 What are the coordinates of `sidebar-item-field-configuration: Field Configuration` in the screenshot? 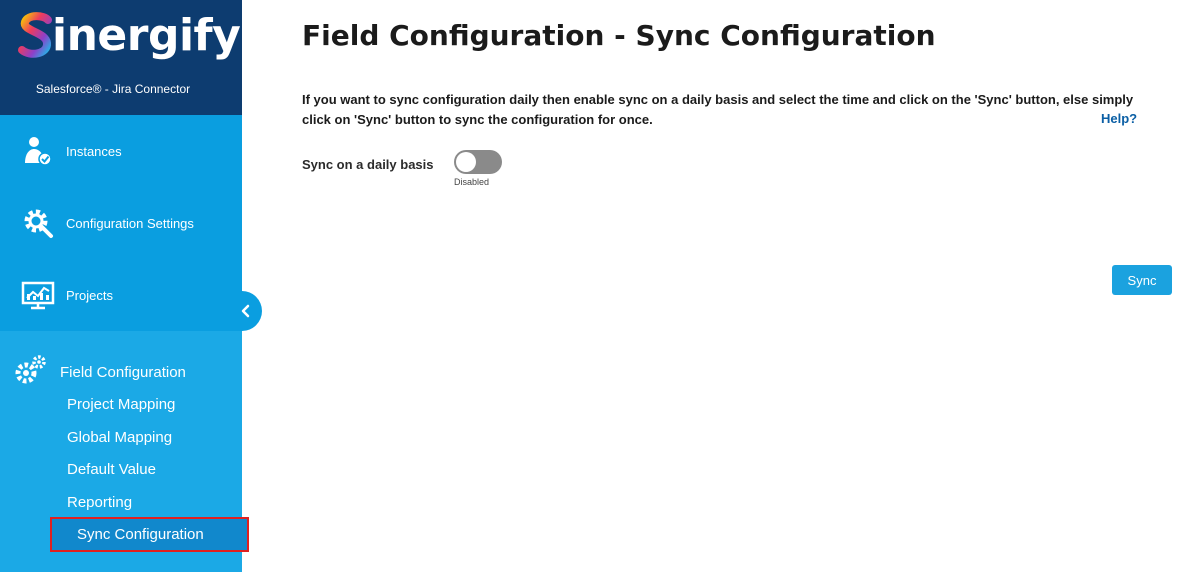 It's located at (100, 372).